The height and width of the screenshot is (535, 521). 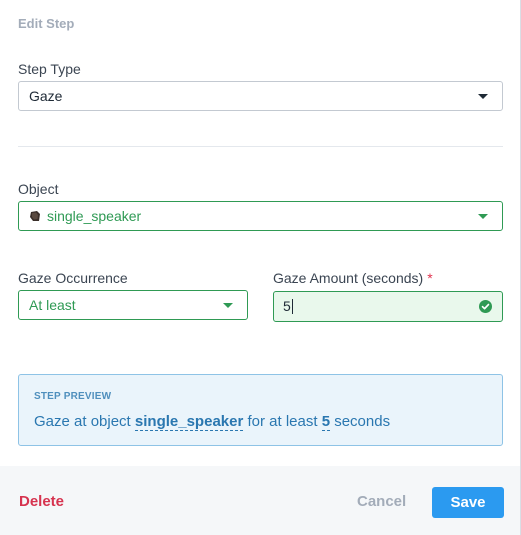 What do you see at coordinates (282, 421) in the screenshot?
I see `preview-text-2: for at least` at bounding box center [282, 421].